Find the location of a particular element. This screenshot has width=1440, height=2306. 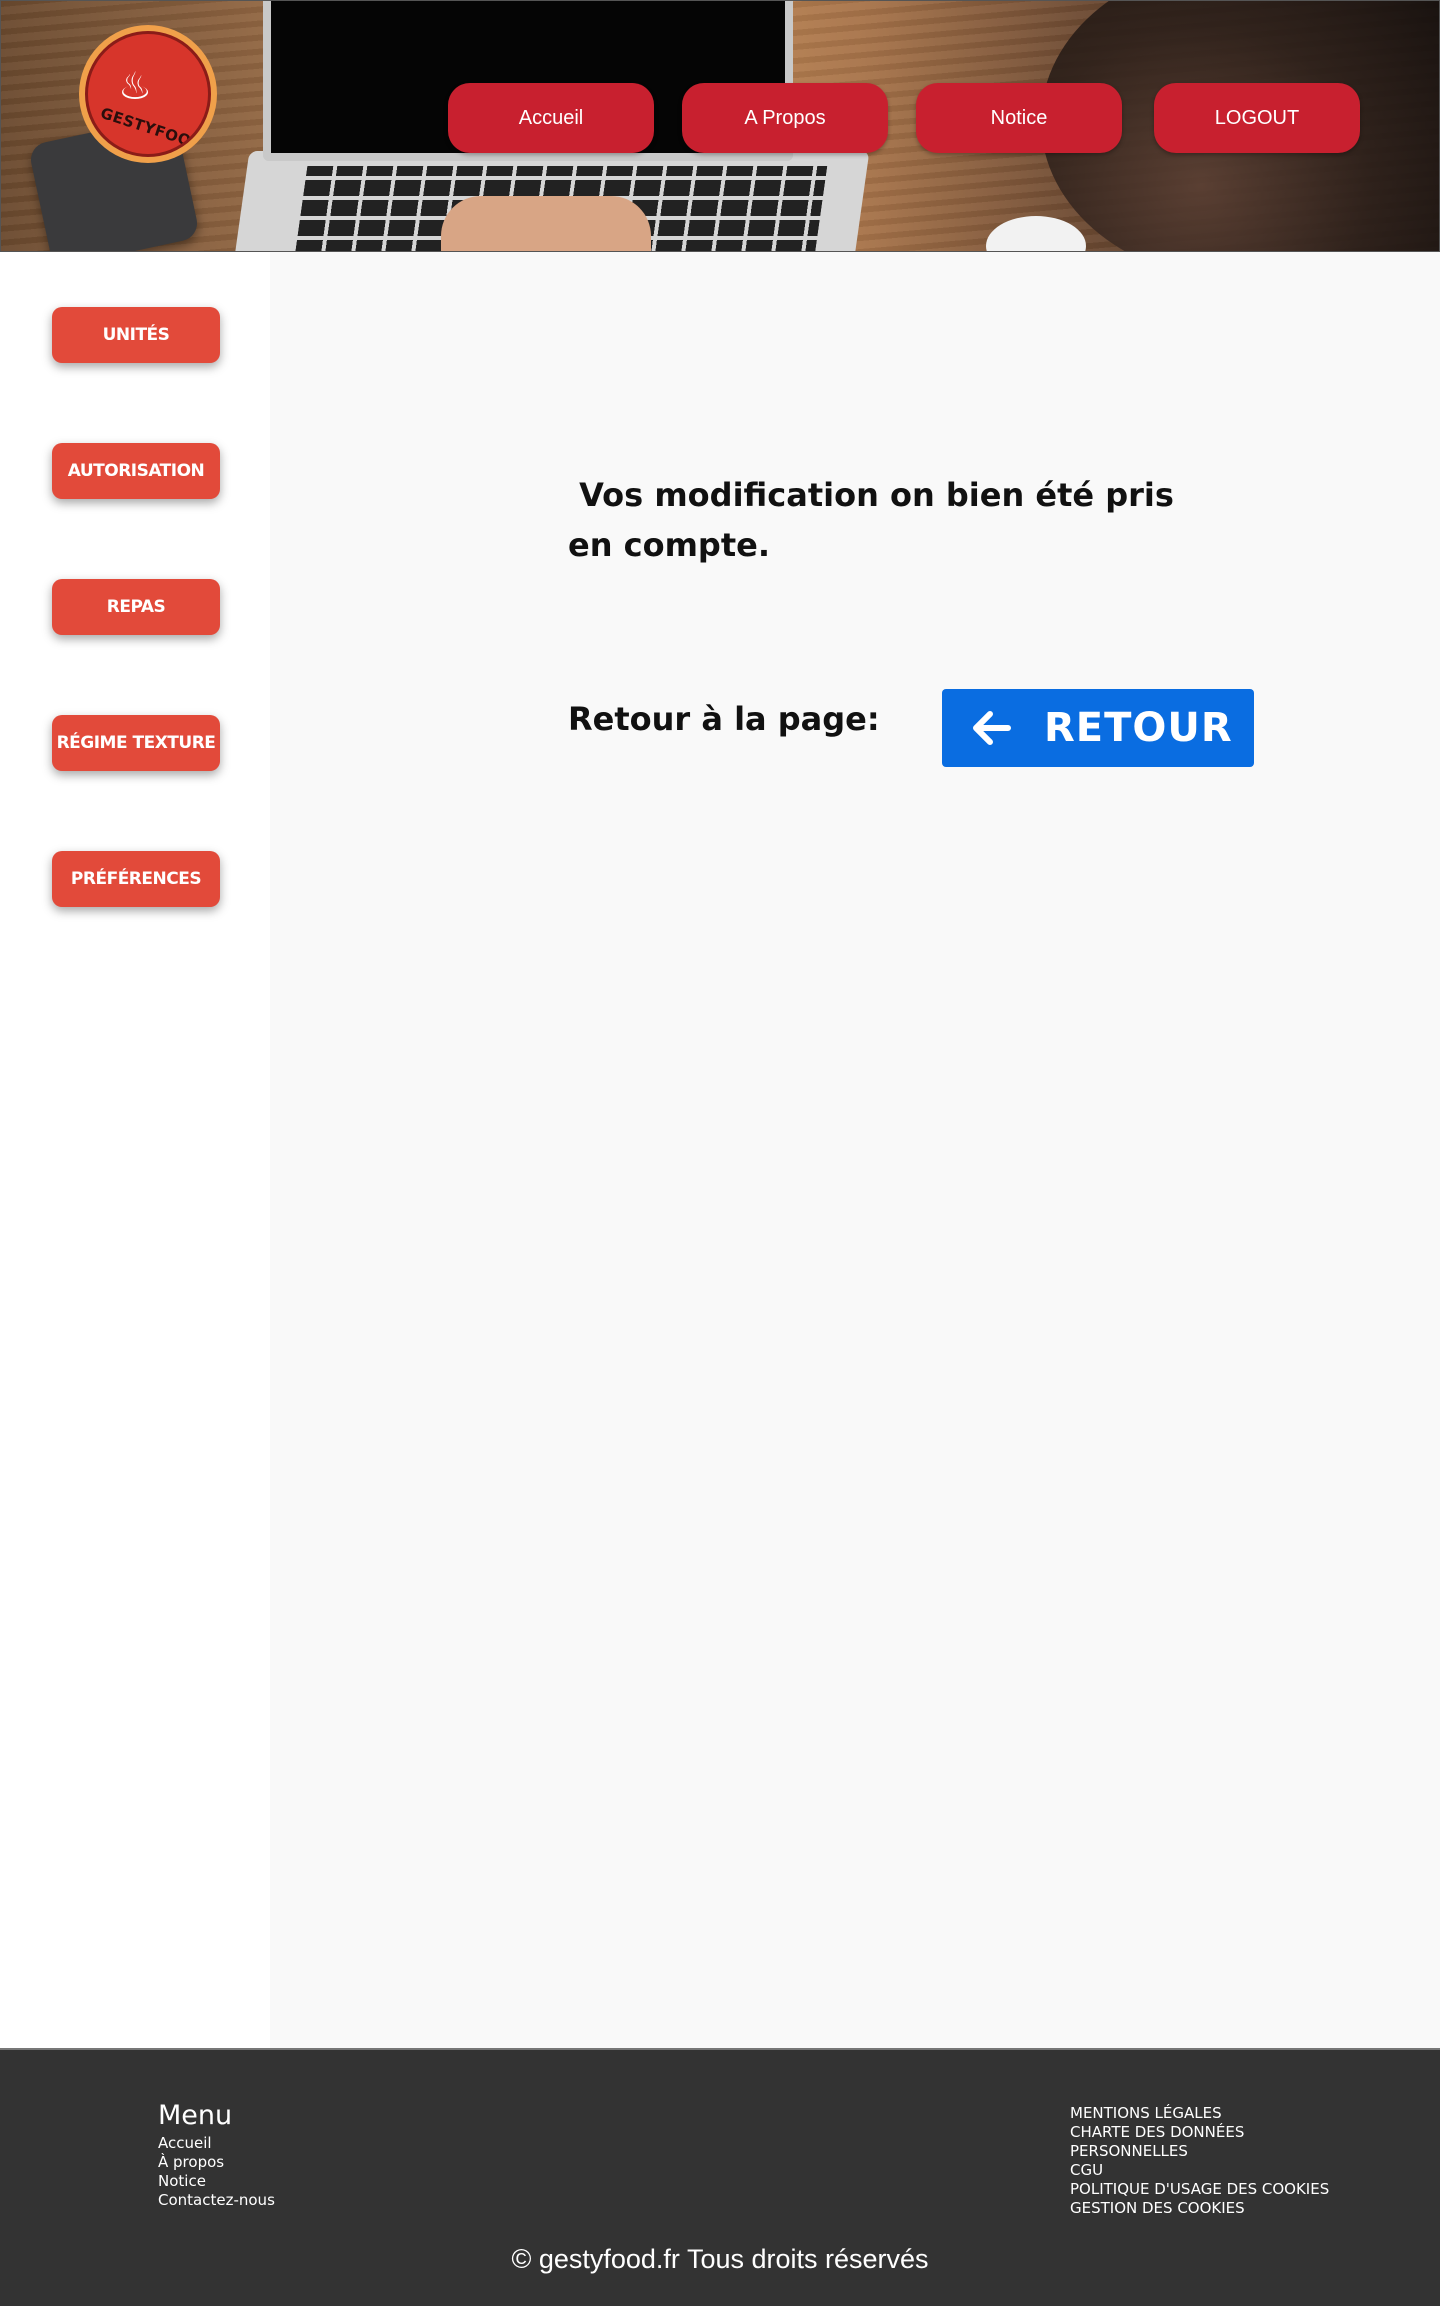

retour-button: RETOUR is located at coordinates (1098, 728).